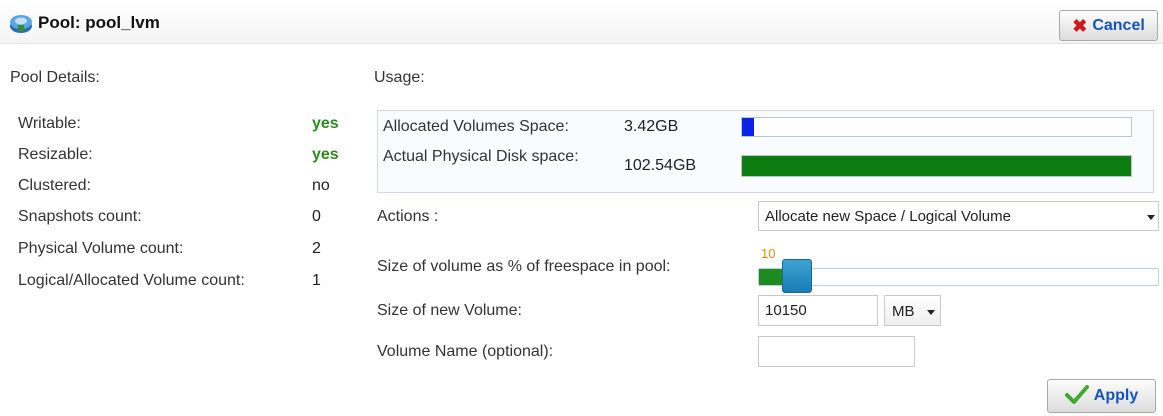 The height and width of the screenshot is (416, 1163). Describe the element at coordinates (476, 126) in the screenshot. I see `allocated-space-label: Allocated Volumes Space:` at that location.